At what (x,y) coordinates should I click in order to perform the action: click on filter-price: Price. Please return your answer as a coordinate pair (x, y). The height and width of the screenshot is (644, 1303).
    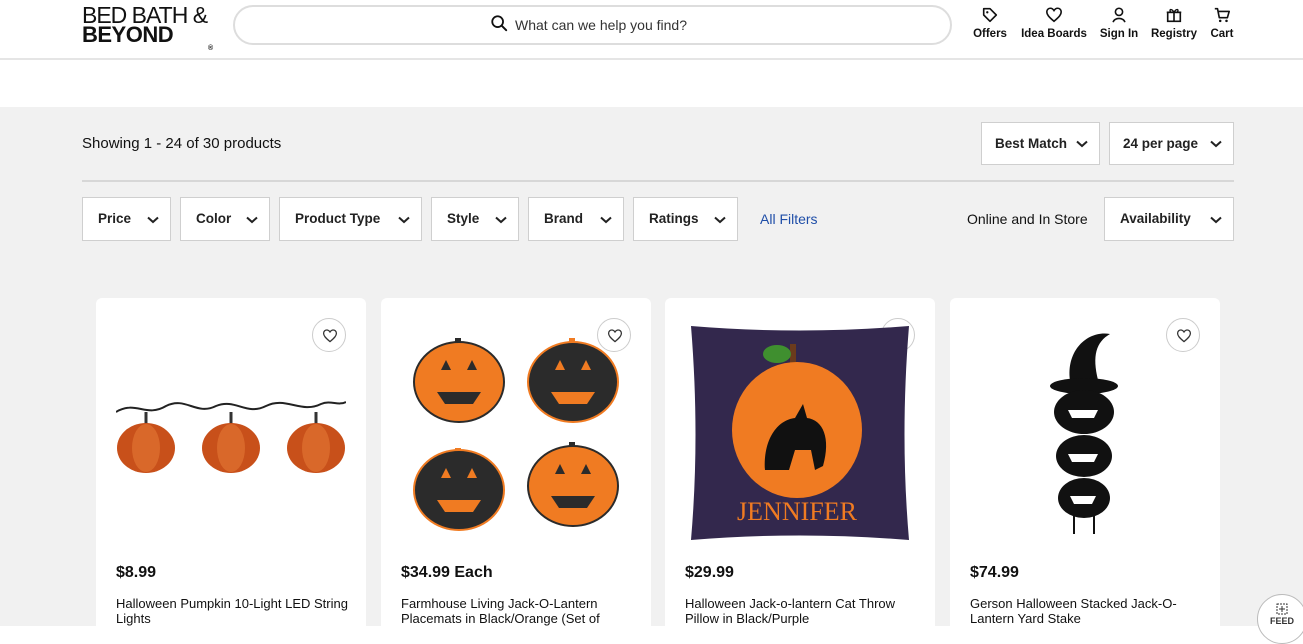
    Looking at the image, I should click on (126, 219).